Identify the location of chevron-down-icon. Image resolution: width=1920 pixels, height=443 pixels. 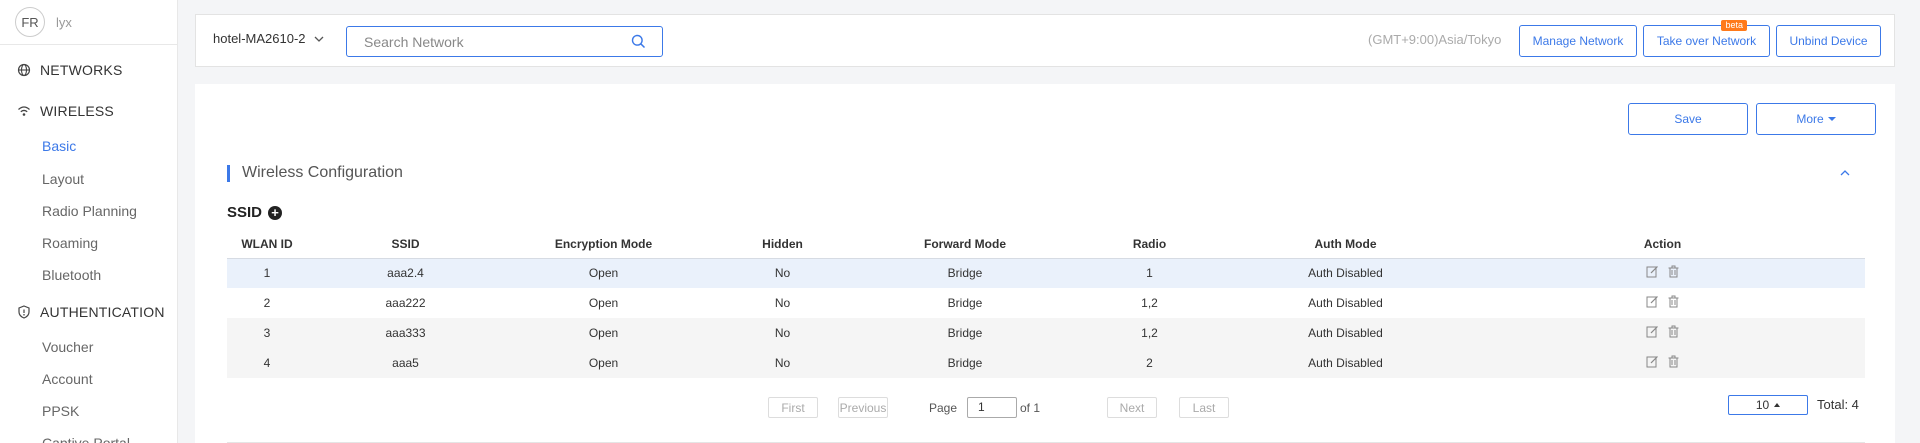
(319, 39).